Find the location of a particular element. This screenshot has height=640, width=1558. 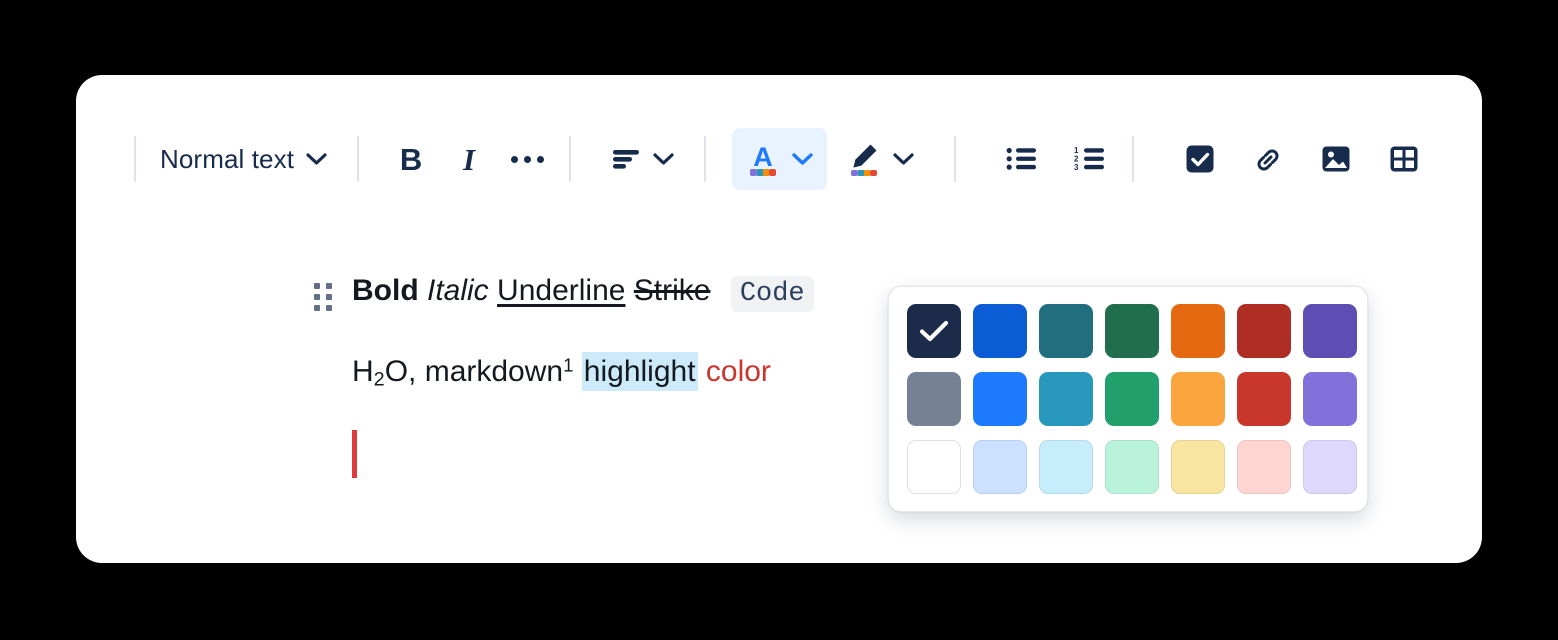

table-icon is located at coordinates (1404, 159).